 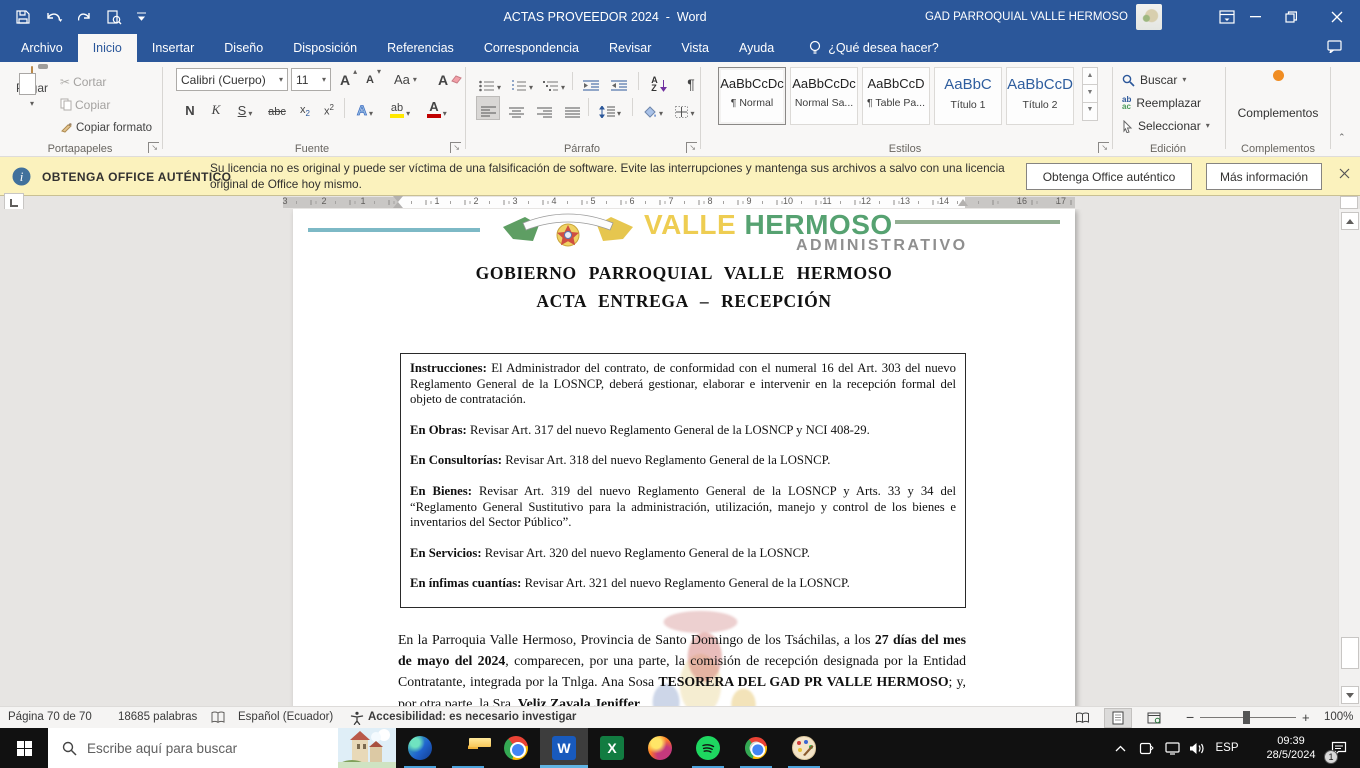 What do you see at coordinates (752, 96) in the screenshot?
I see `style-normal: AaBbCcDc ¶ Normal` at bounding box center [752, 96].